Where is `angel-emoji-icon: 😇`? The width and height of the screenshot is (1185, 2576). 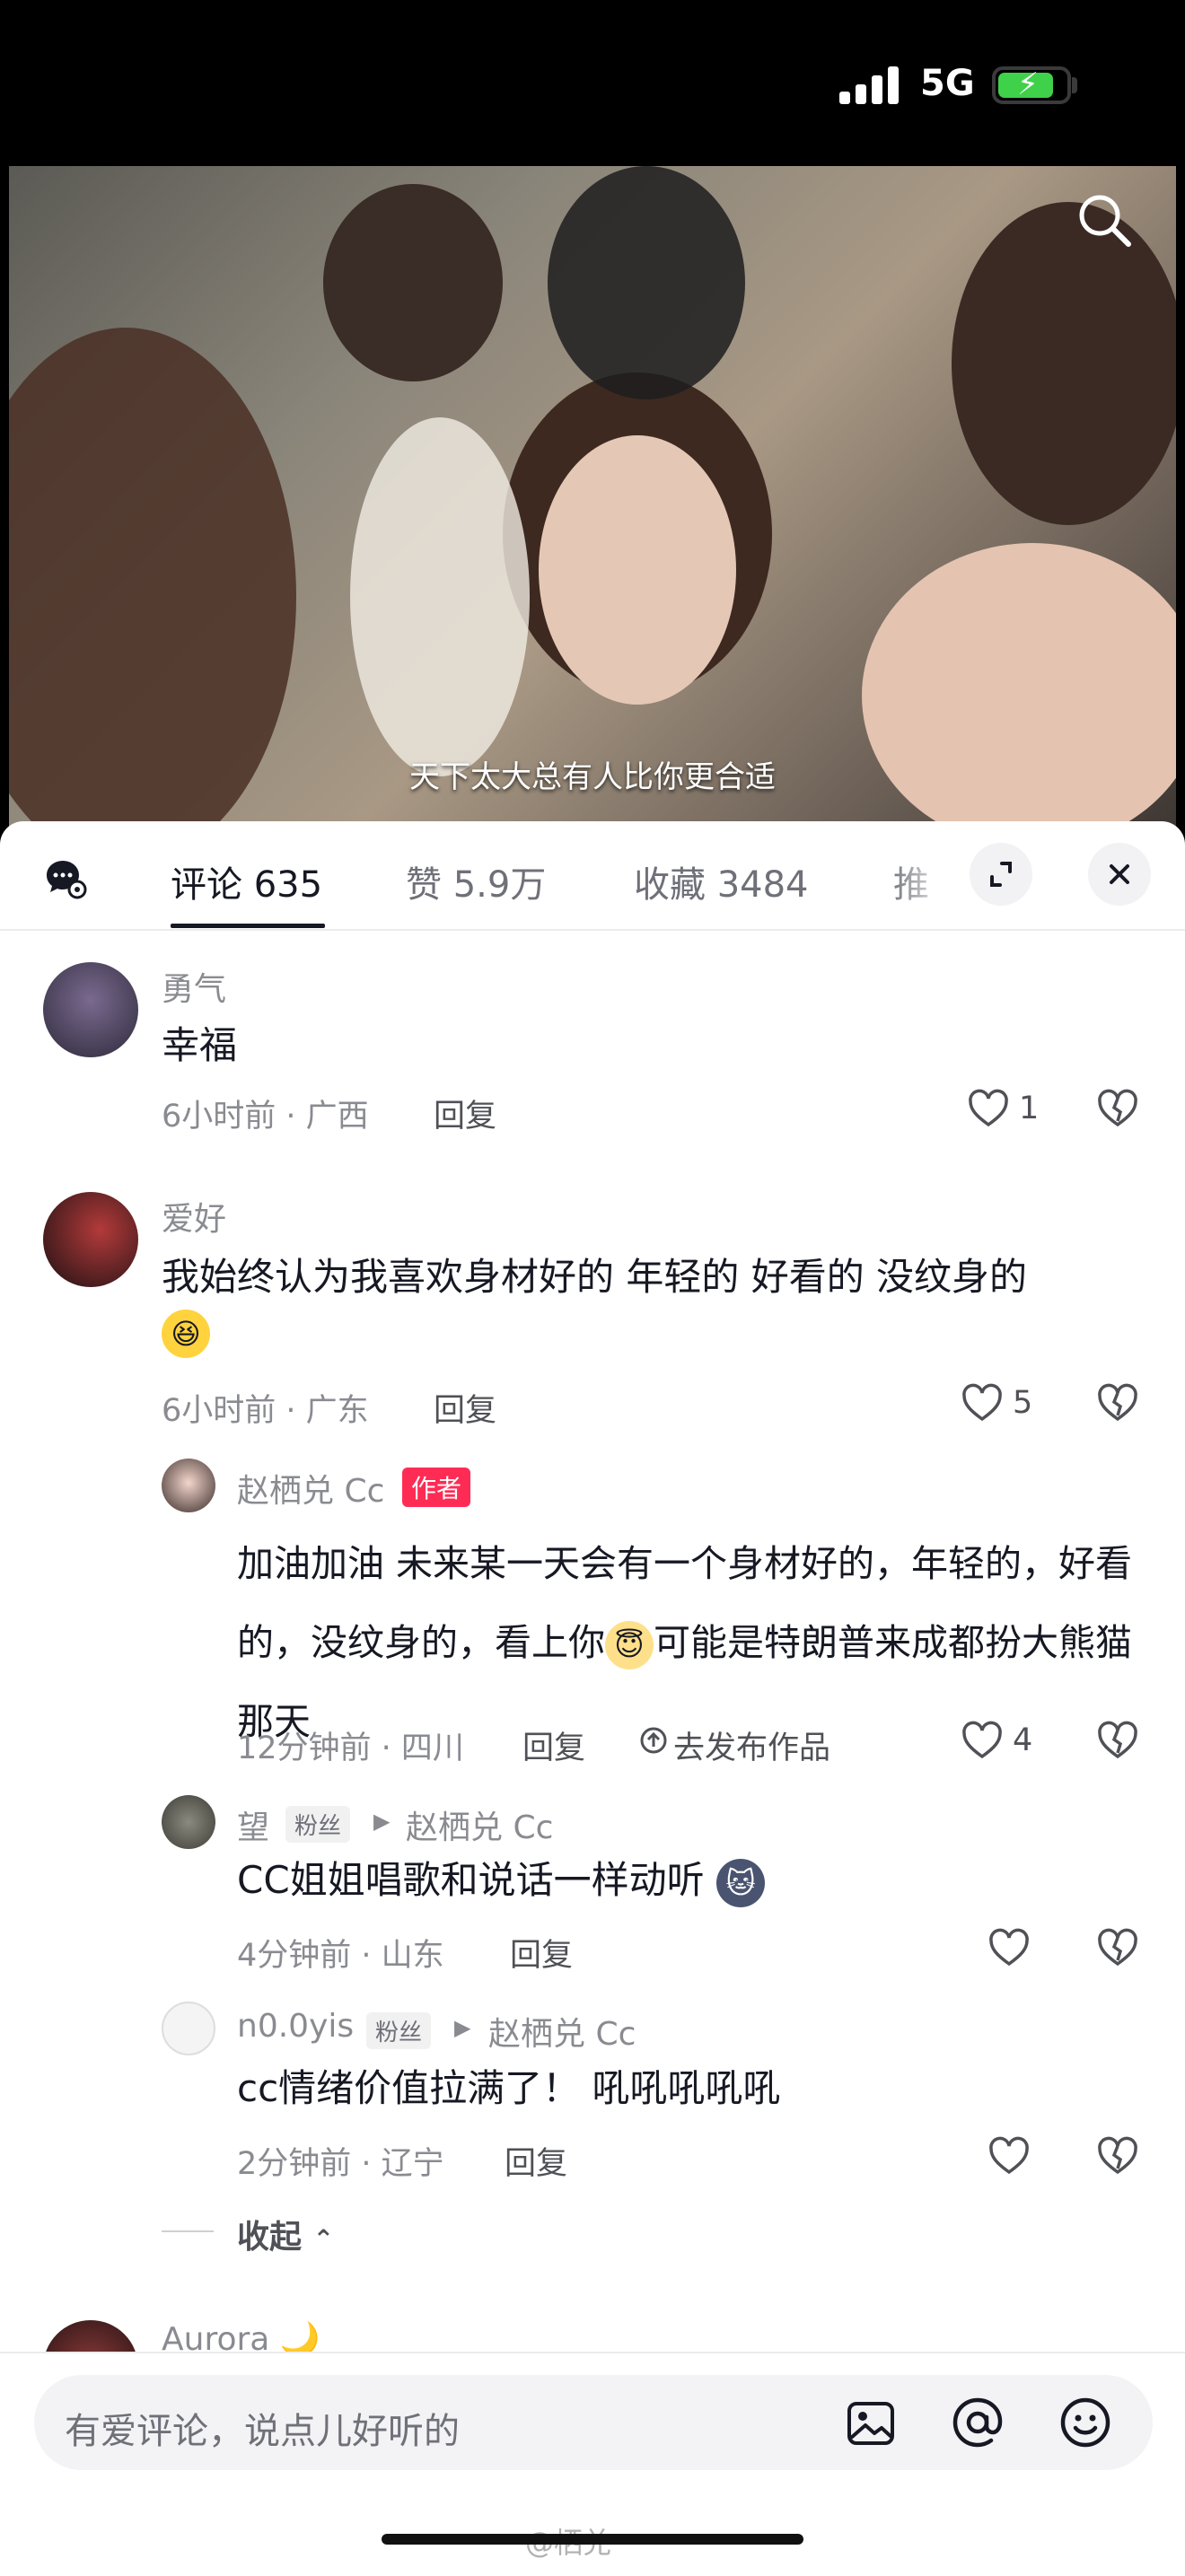
angel-emoji-icon: 😇 is located at coordinates (629, 1645).